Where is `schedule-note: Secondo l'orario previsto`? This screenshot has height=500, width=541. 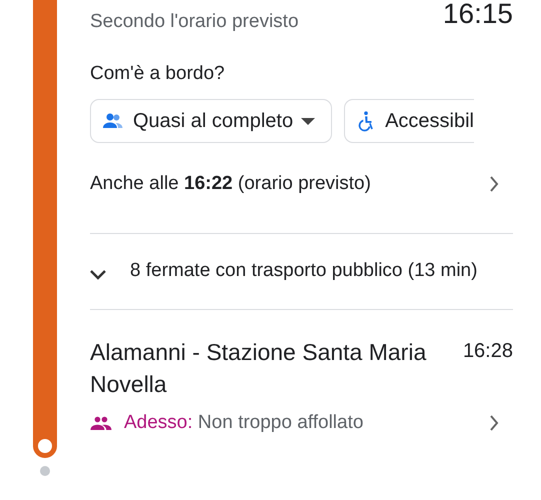
schedule-note: Secondo l'orario previsto is located at coordinates (194, 22).